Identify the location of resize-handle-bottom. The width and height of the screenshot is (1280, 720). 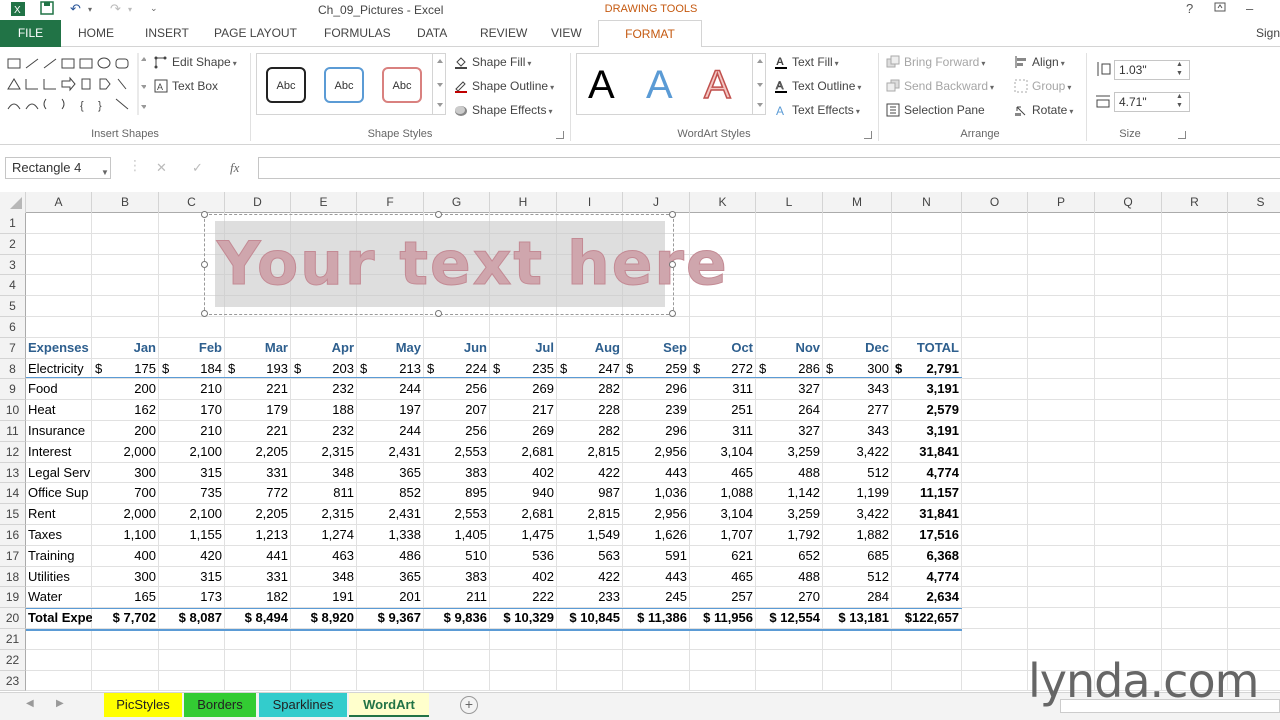
(438, 313).